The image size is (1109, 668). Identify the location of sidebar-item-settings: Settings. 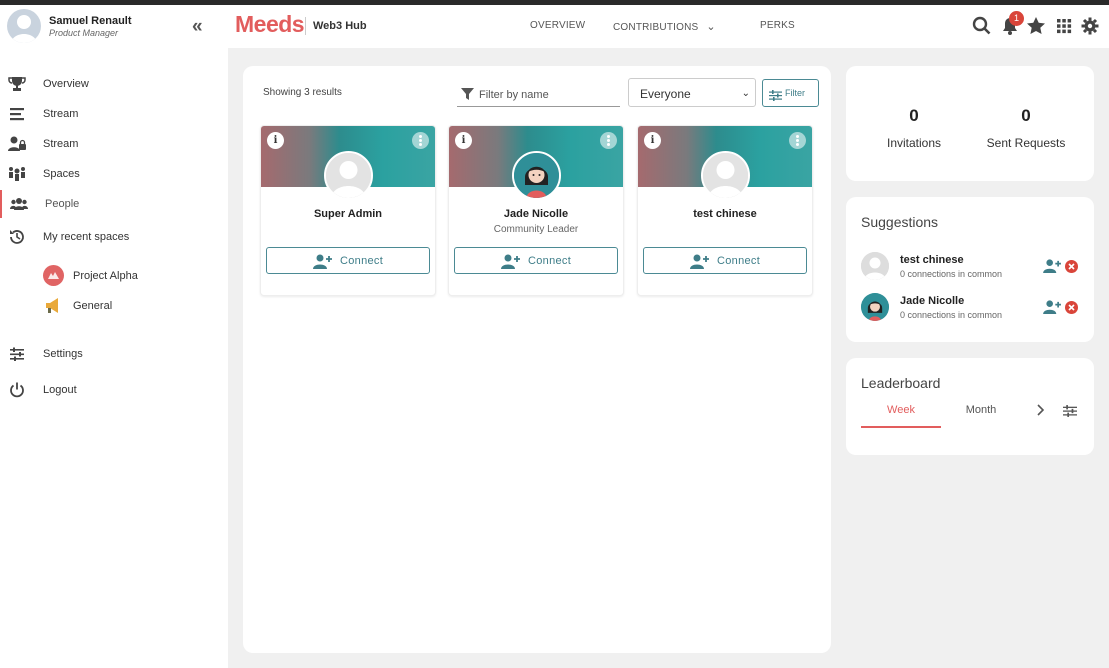
(114, 354).